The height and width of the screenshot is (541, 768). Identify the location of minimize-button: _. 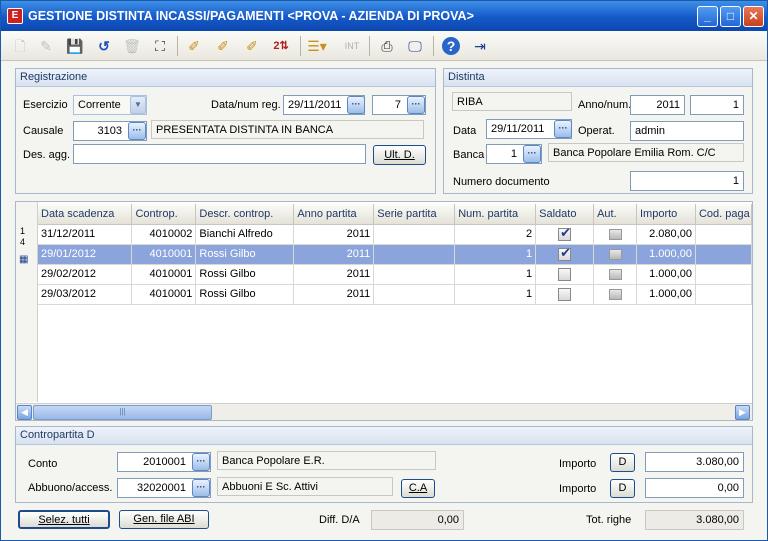
(707, 16).